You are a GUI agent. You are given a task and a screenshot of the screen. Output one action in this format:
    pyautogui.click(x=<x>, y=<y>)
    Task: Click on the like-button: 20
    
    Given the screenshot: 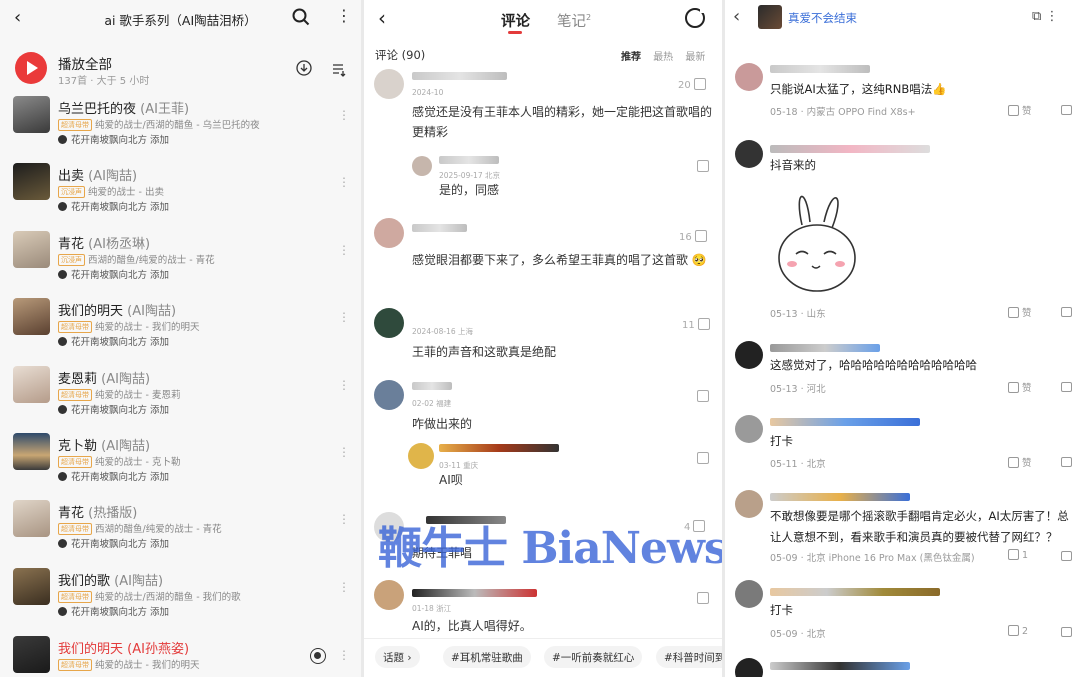 What is the action you would take?
    pyautogui.click(x=692, y=84)
    